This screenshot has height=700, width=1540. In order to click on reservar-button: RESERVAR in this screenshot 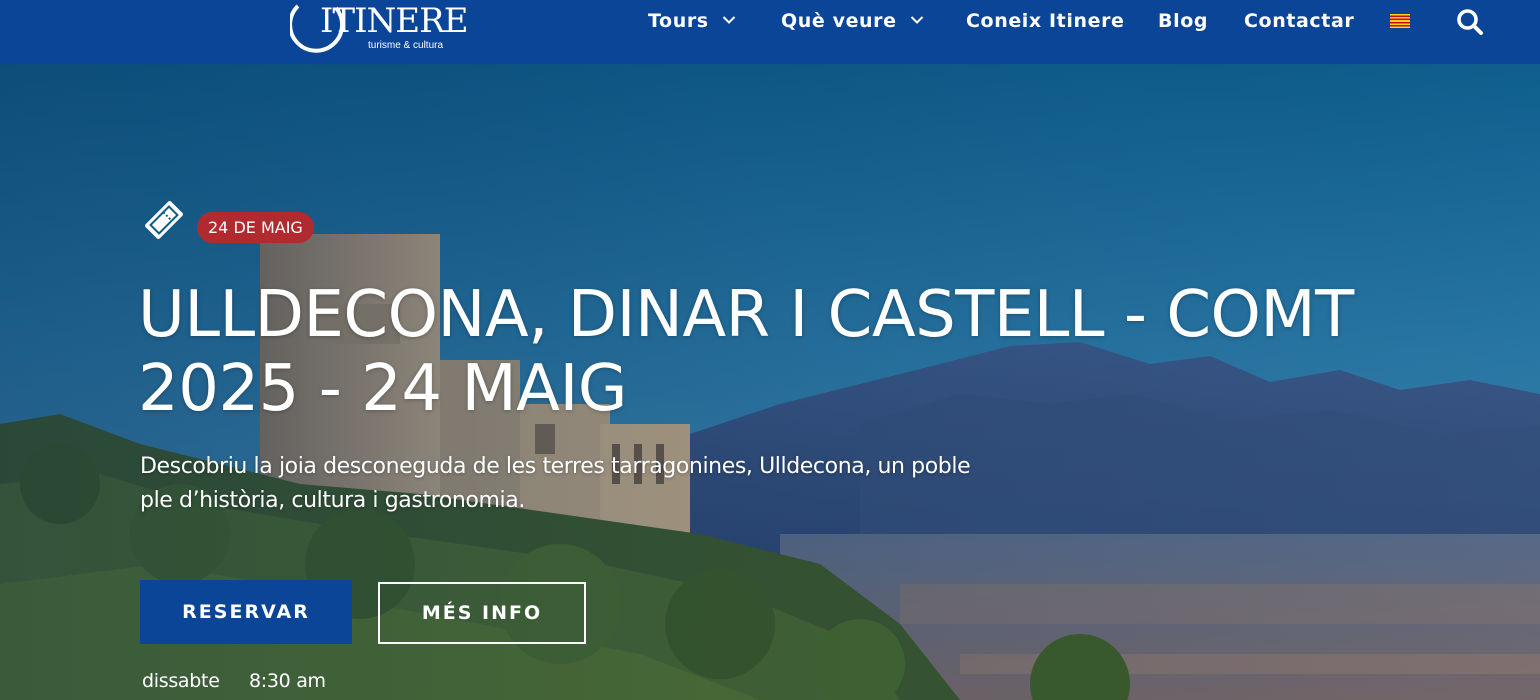, I will do `click(246, 612)`.